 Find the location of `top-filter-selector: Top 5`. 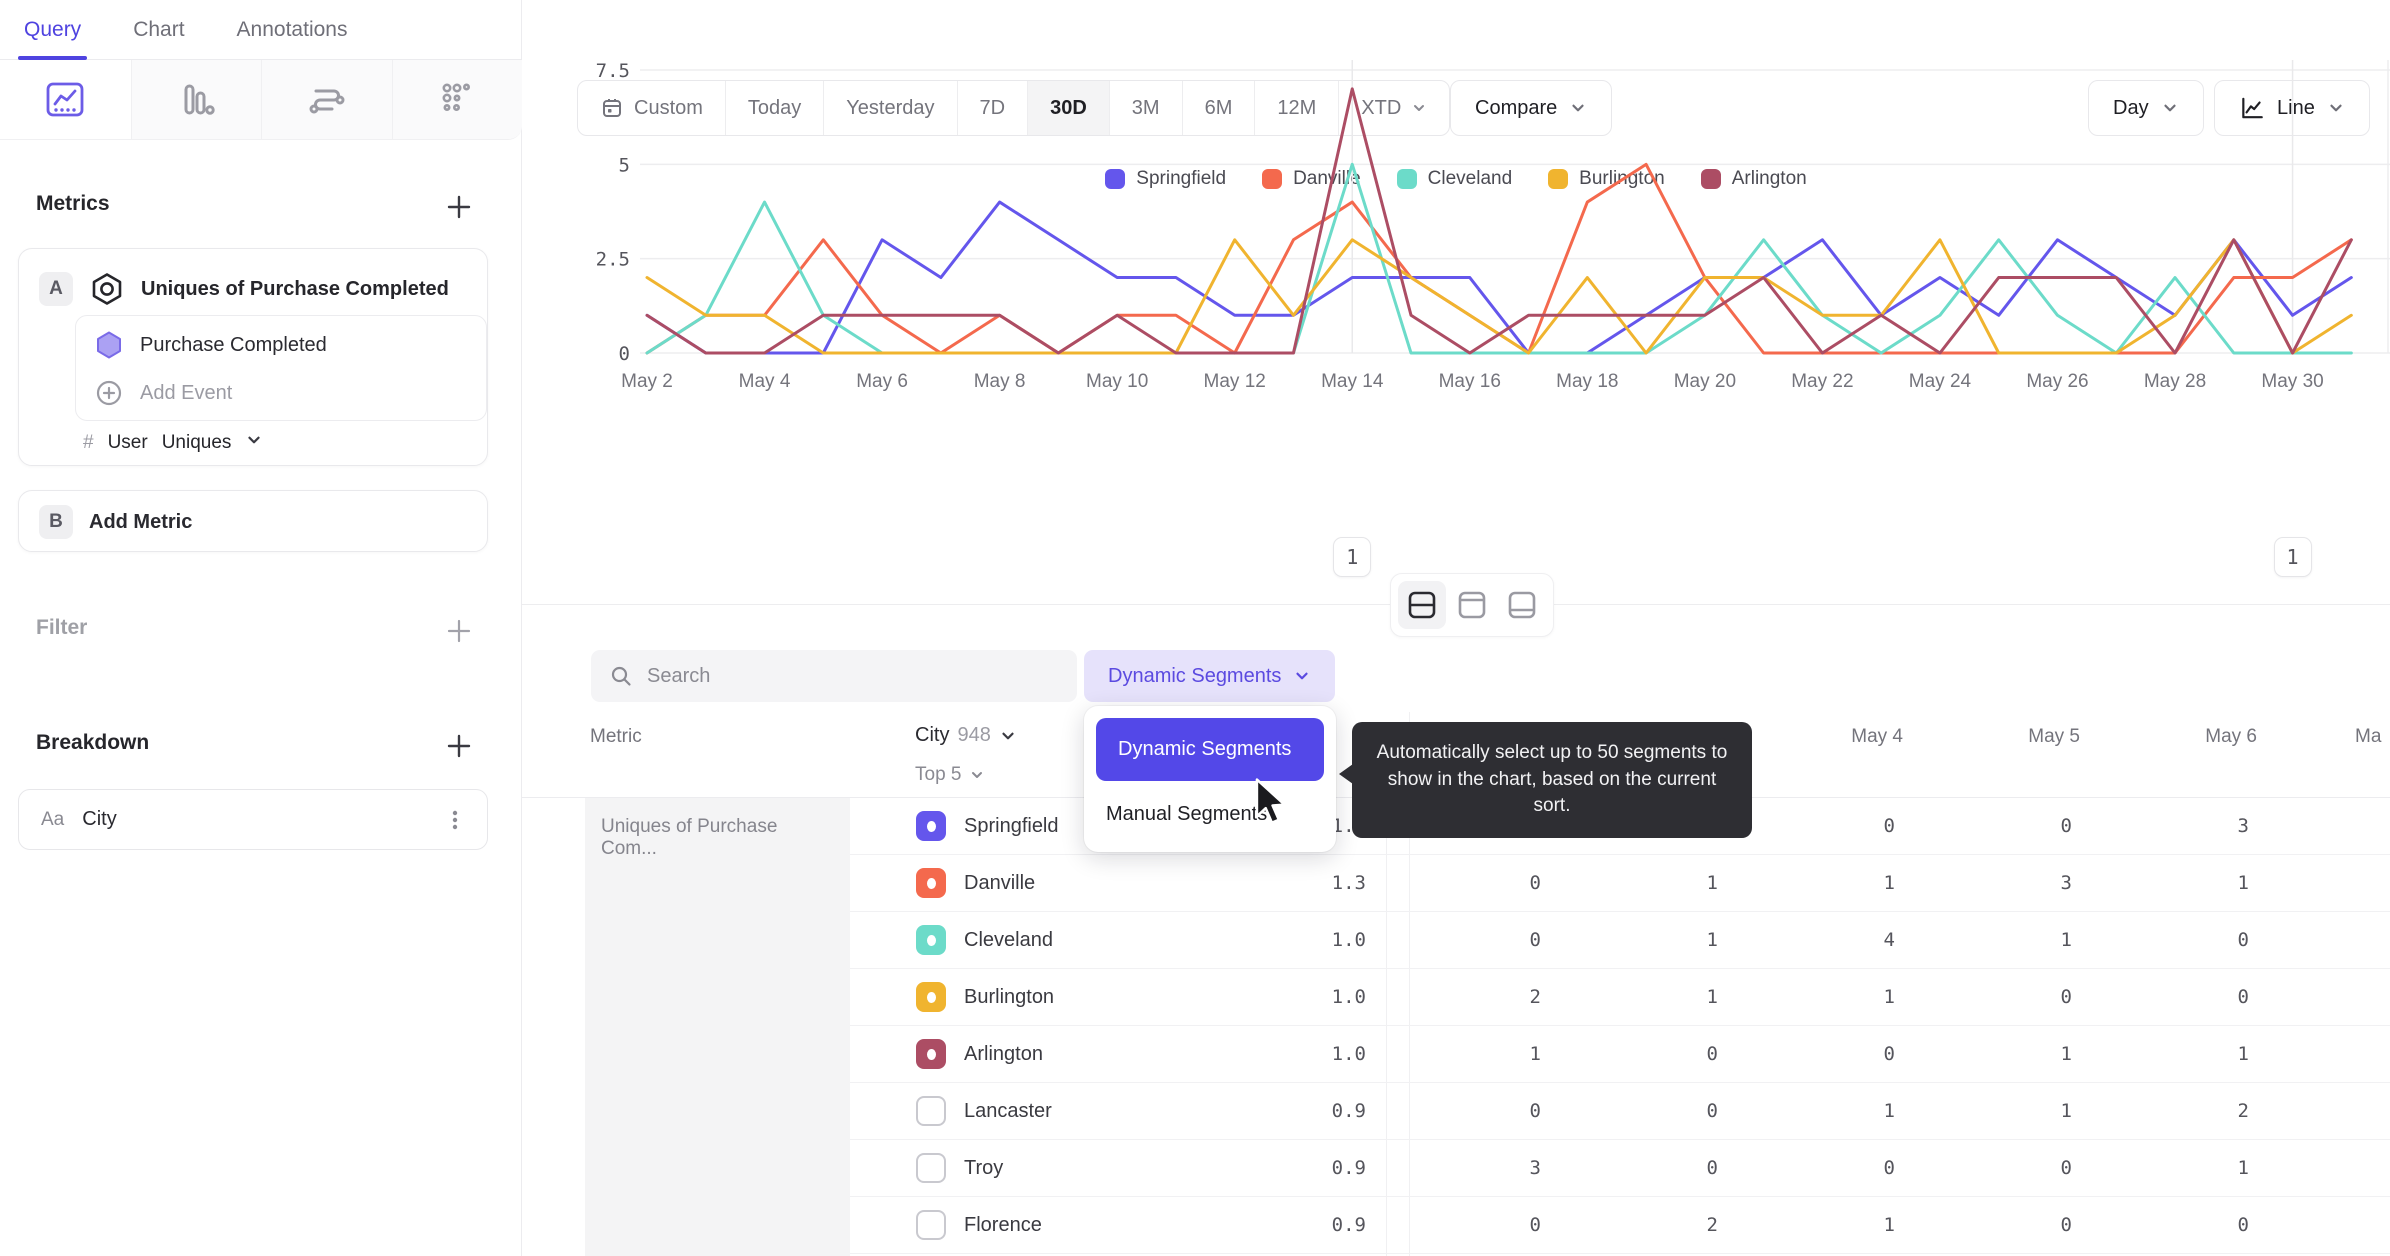

top-filter-selector: Top 5 is located at coordinates (950, 775).